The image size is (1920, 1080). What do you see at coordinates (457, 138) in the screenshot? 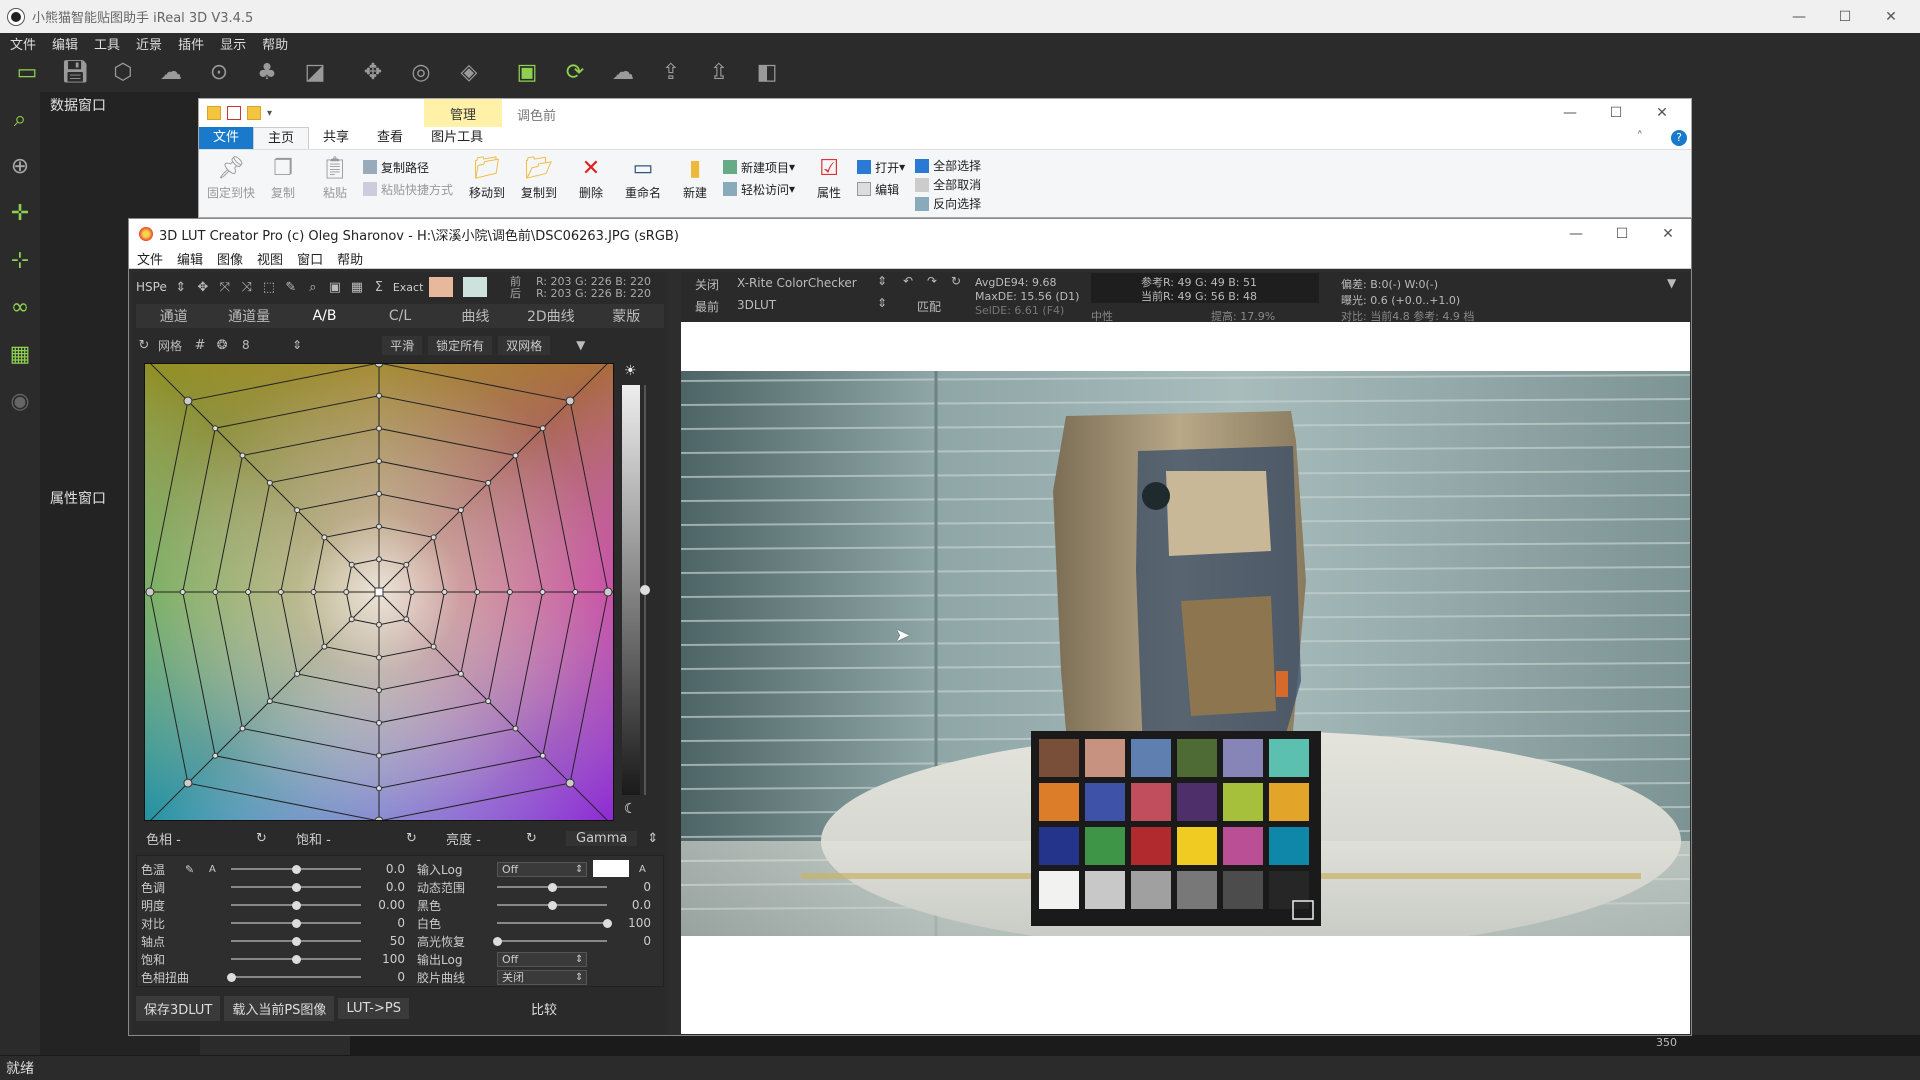
I see `tab-picture-tools: 图片工具` at bounding box center [457, 138].